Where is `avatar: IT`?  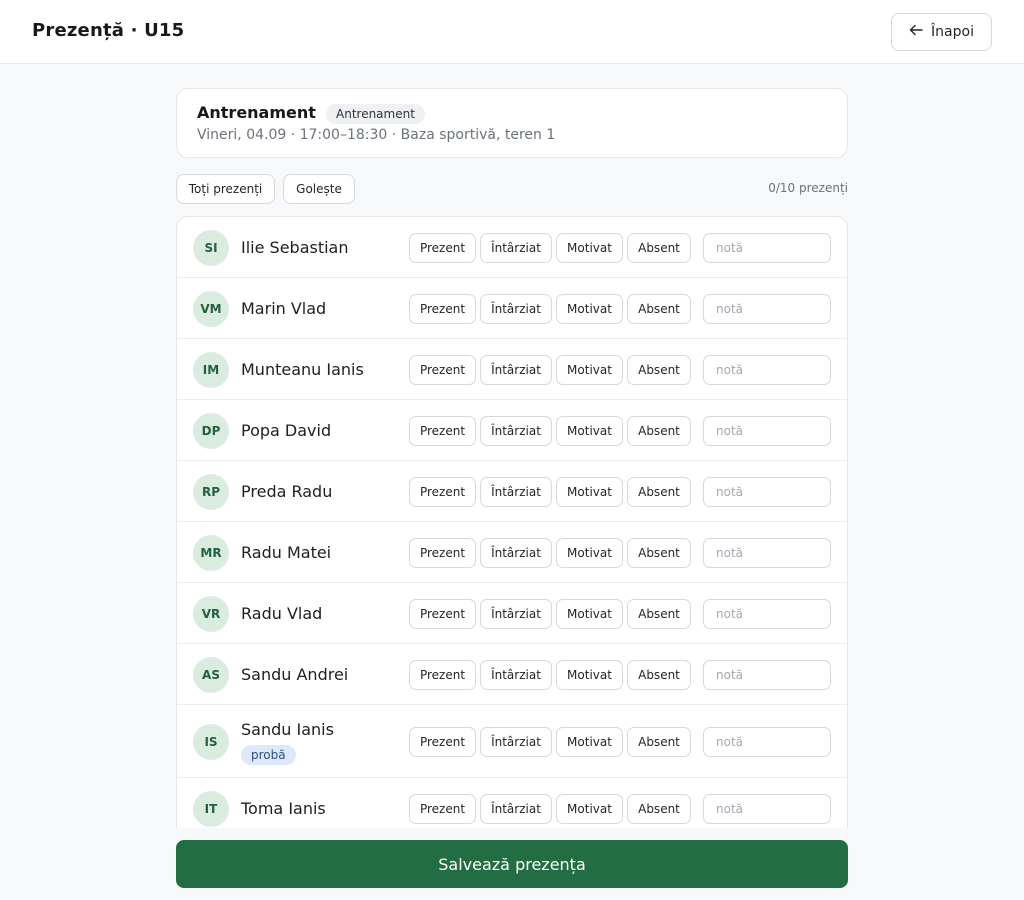 avatar: IT is located at coordinates (211, 808).